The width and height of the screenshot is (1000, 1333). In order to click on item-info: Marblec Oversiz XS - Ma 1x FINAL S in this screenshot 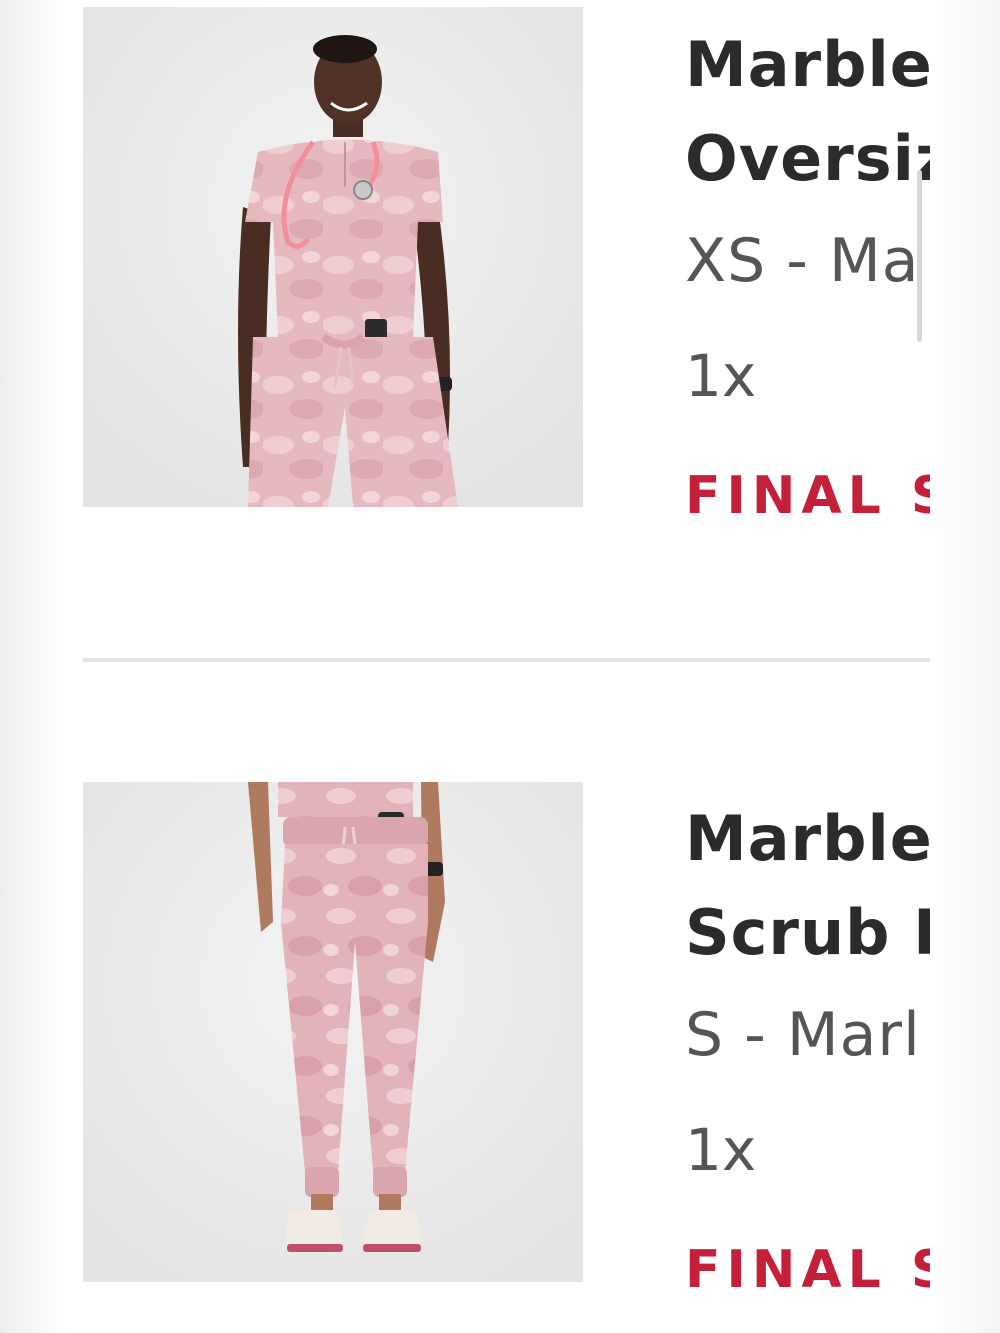, I will do `click(807, 287)`.